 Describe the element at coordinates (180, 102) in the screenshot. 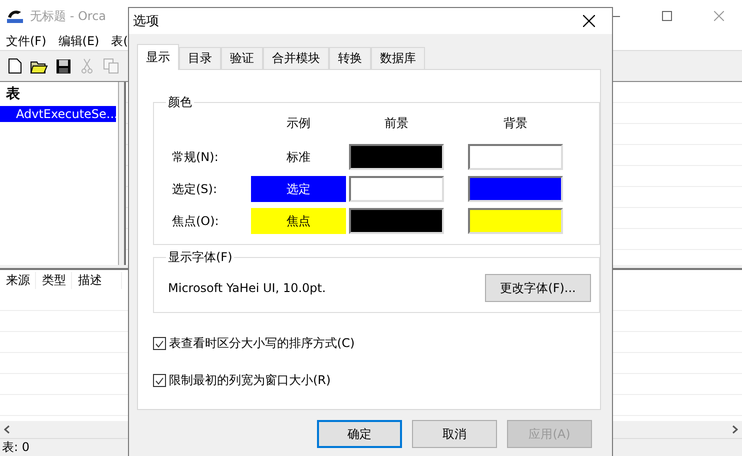

I see `group-title: 颜色` at that location.